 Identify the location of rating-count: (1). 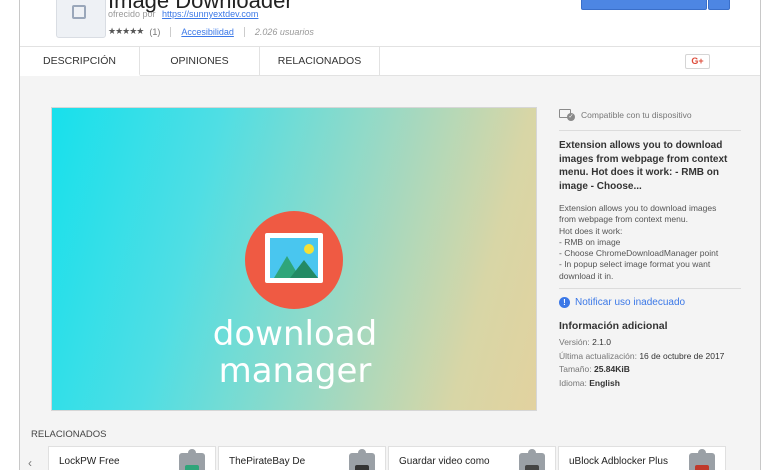
(155, 31).